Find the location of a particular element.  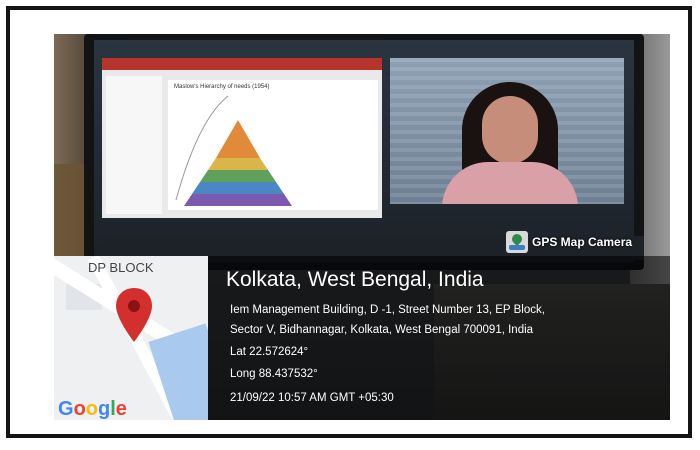

pyramid-diagram is located at coordinates (233, 150).